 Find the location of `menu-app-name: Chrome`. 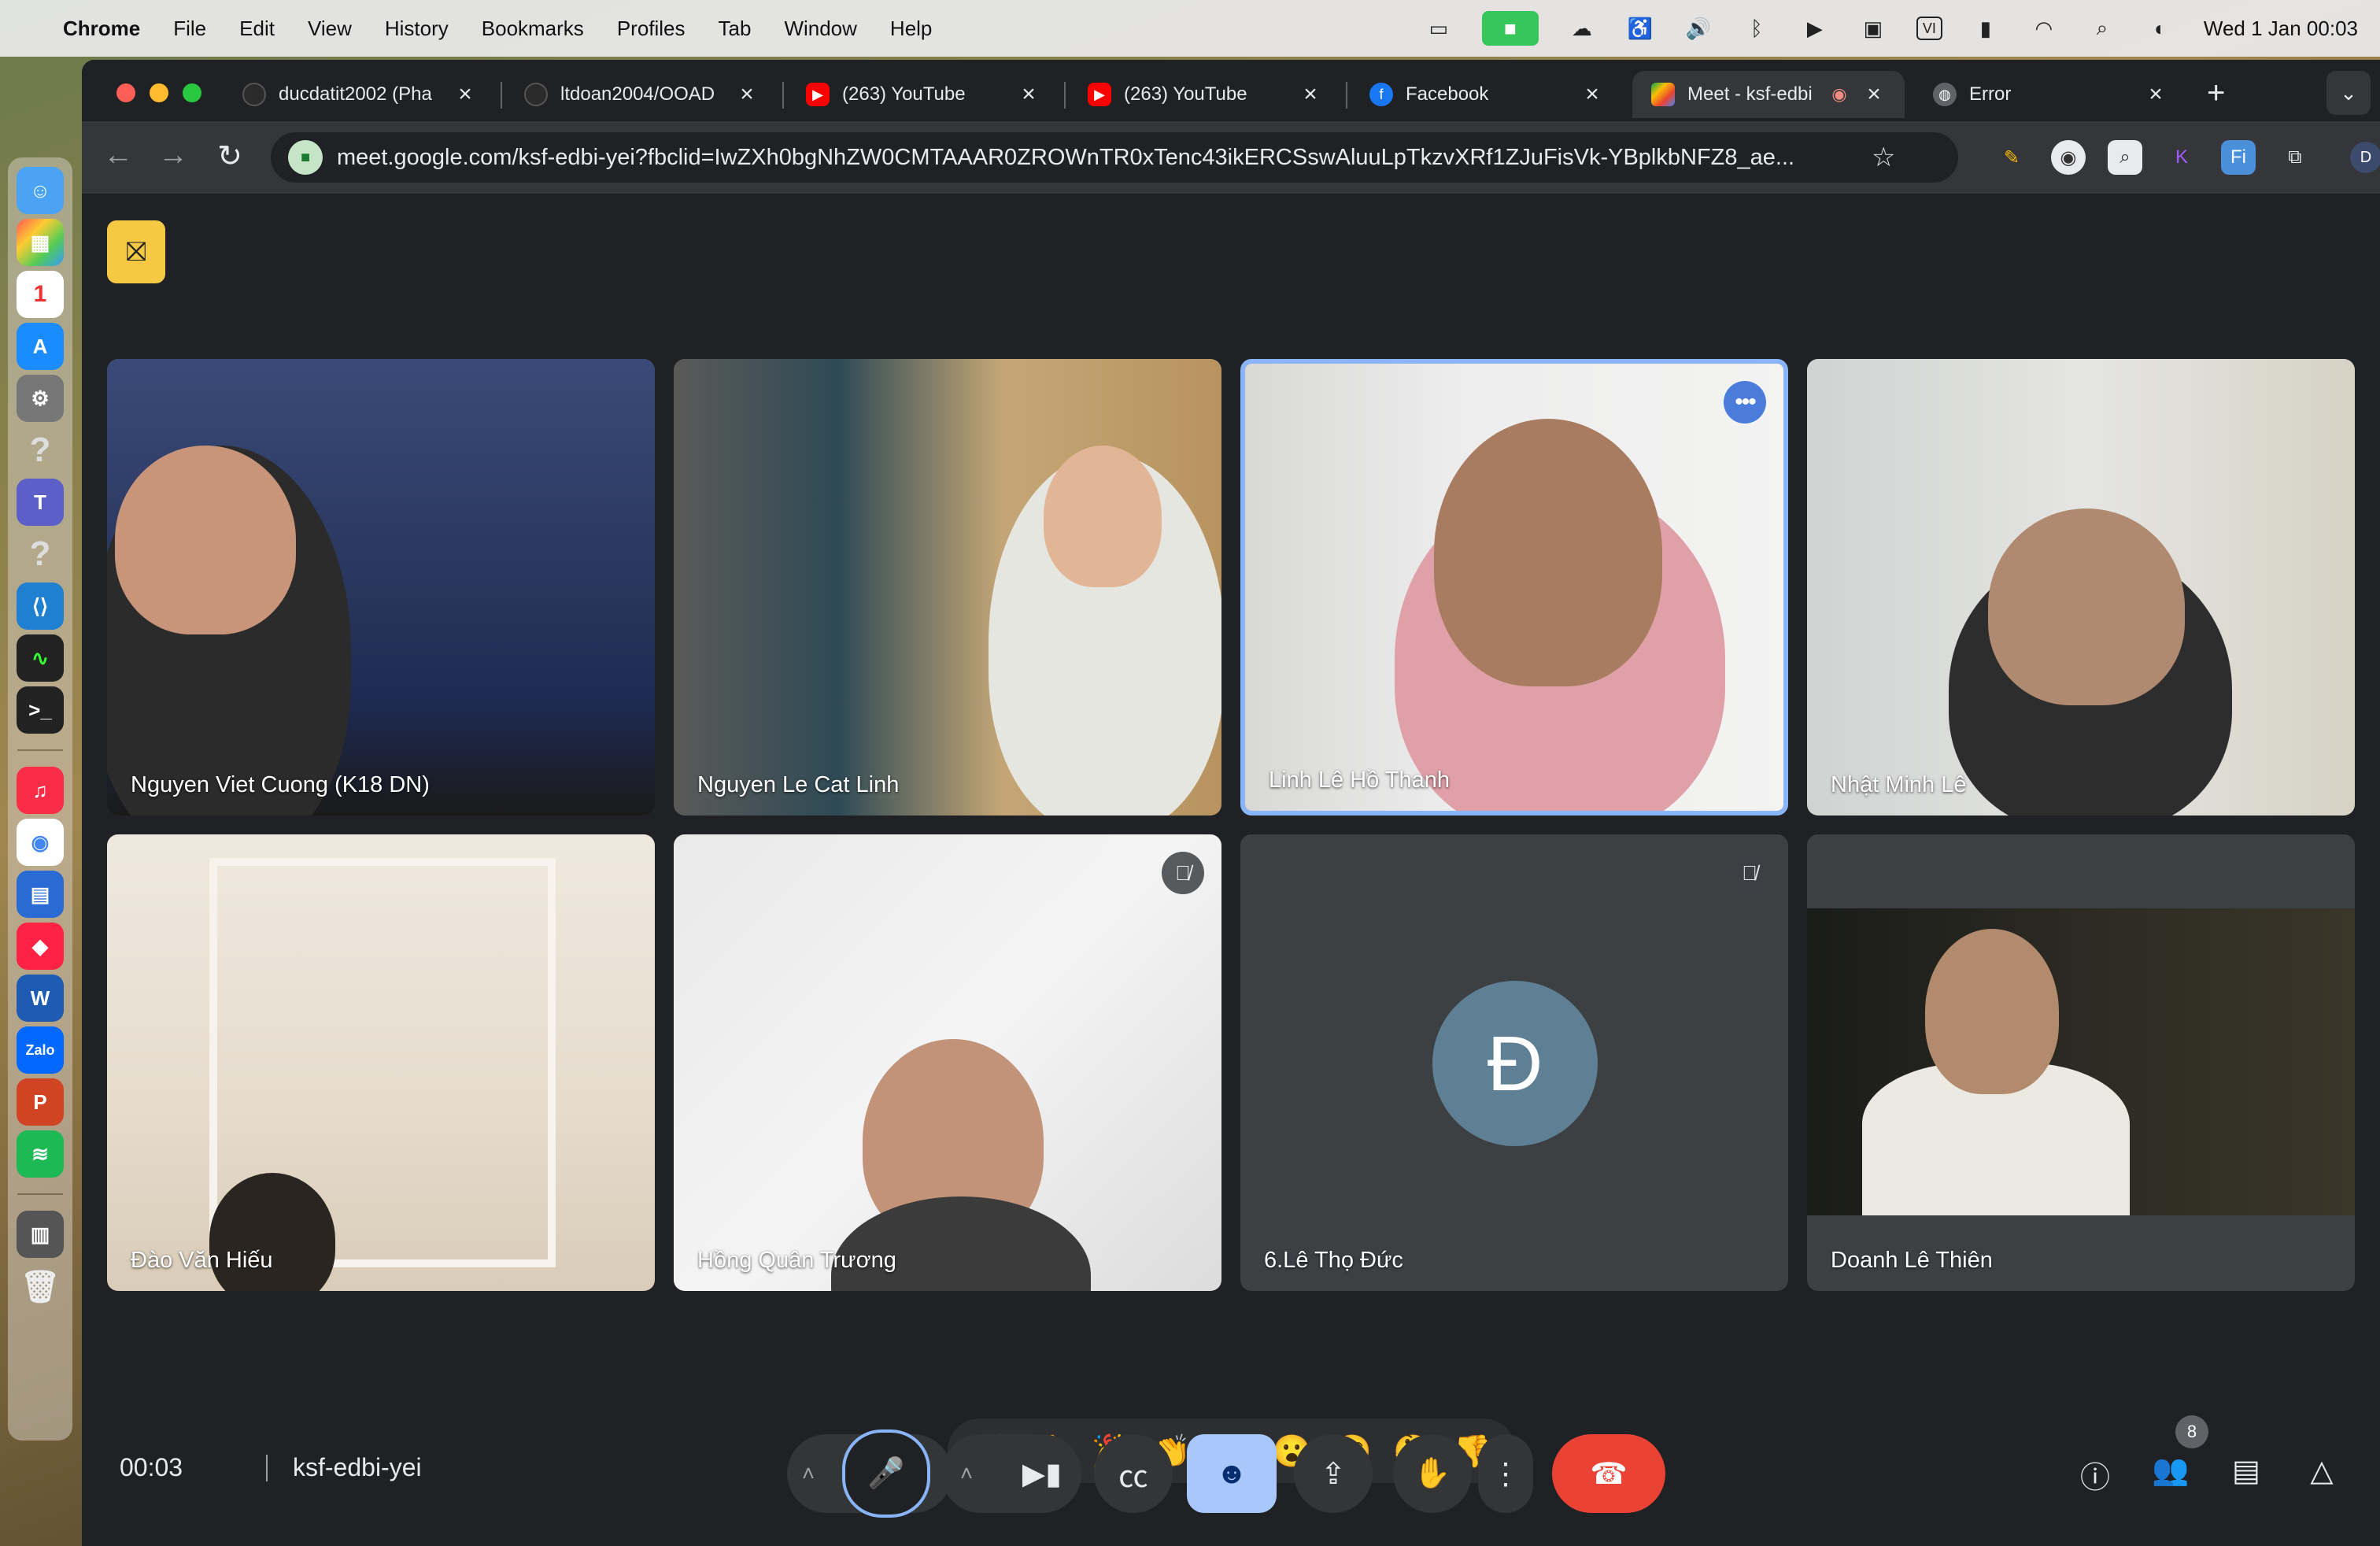

menu-app-name: Chrome is located at coordinates (102, 29).